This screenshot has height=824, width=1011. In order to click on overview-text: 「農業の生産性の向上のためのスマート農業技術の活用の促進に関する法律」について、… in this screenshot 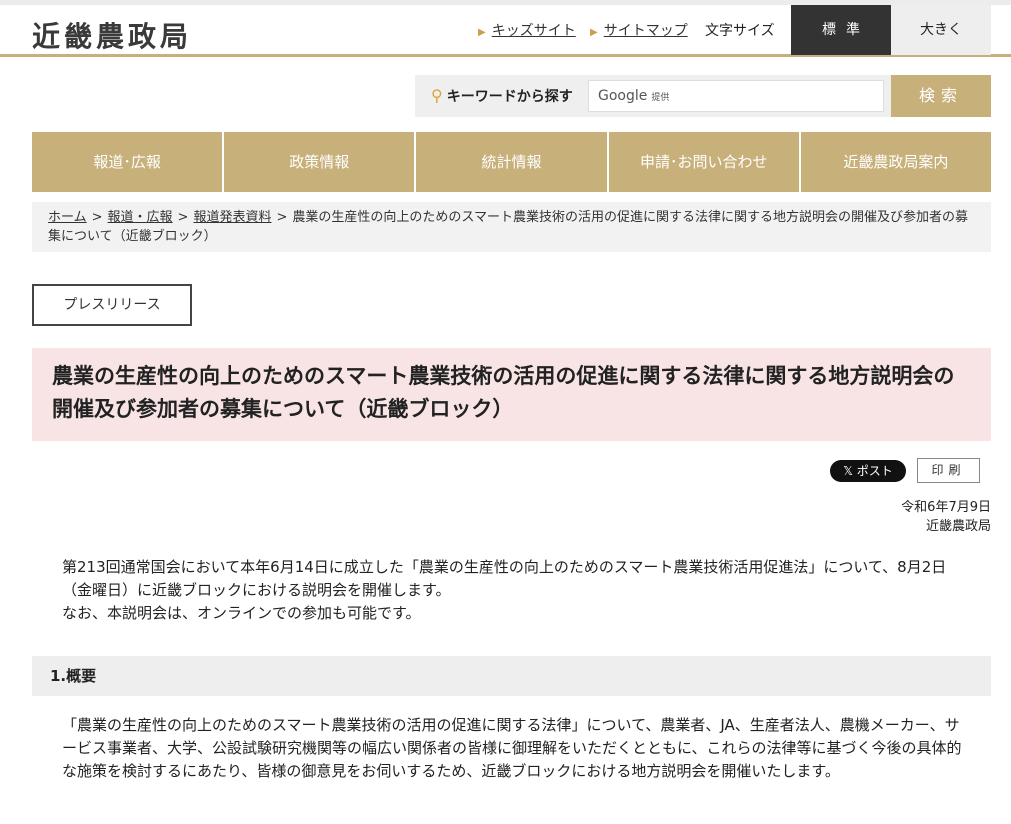, I will do `click(512, 748)`.